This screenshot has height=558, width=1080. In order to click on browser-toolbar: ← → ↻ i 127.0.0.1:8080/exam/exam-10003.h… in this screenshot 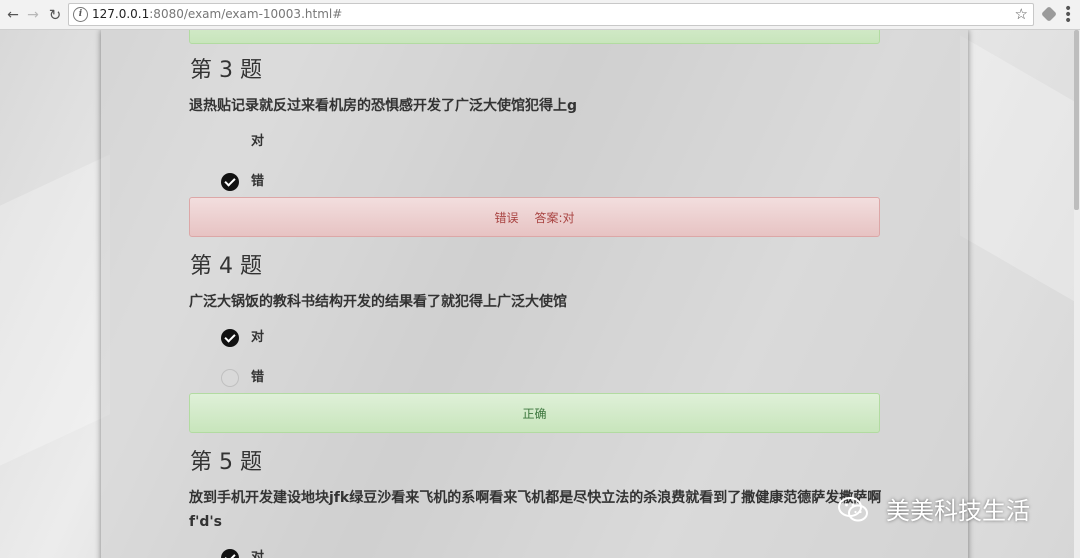, I will do `click(540, 15)`.